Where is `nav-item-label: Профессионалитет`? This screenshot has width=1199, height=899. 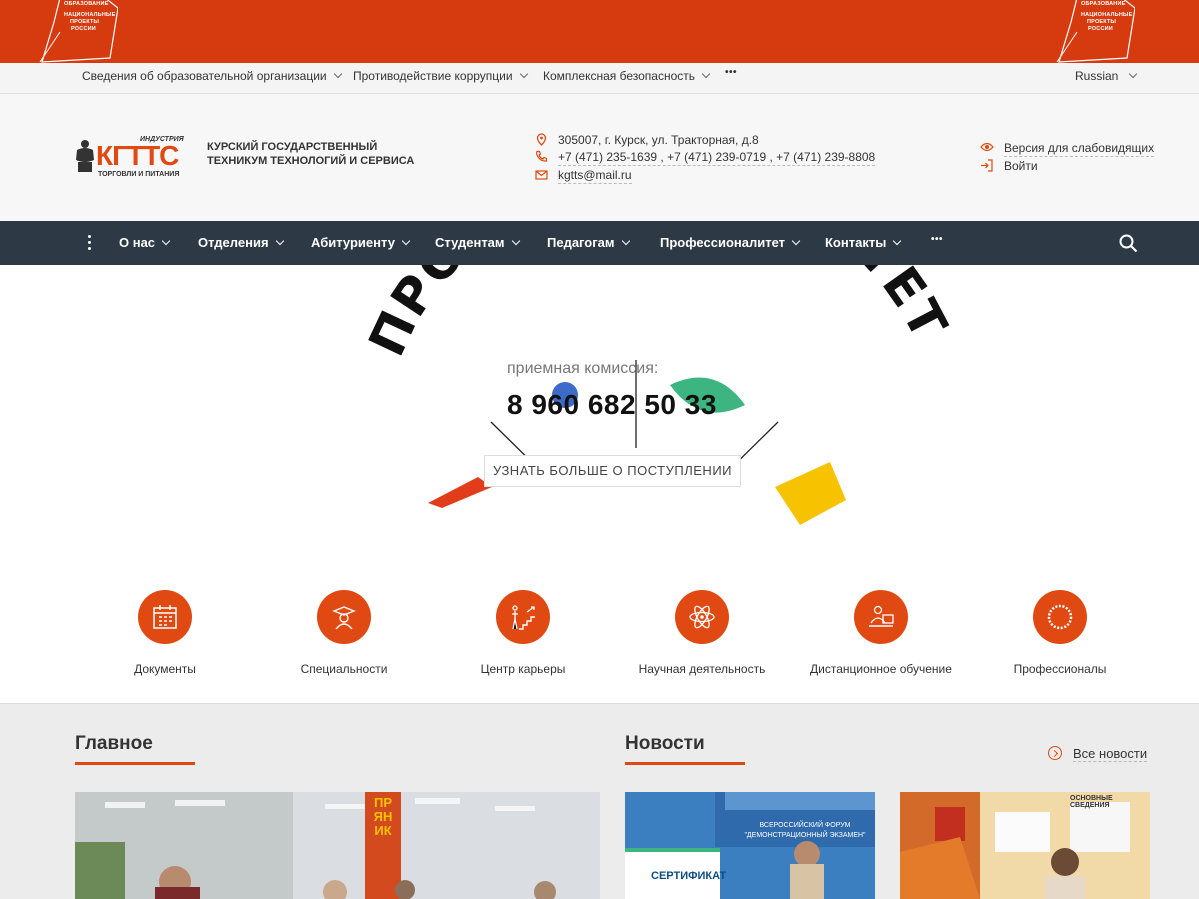 nav-item-label: Профессионалитет is located at coordinates (723, 242).